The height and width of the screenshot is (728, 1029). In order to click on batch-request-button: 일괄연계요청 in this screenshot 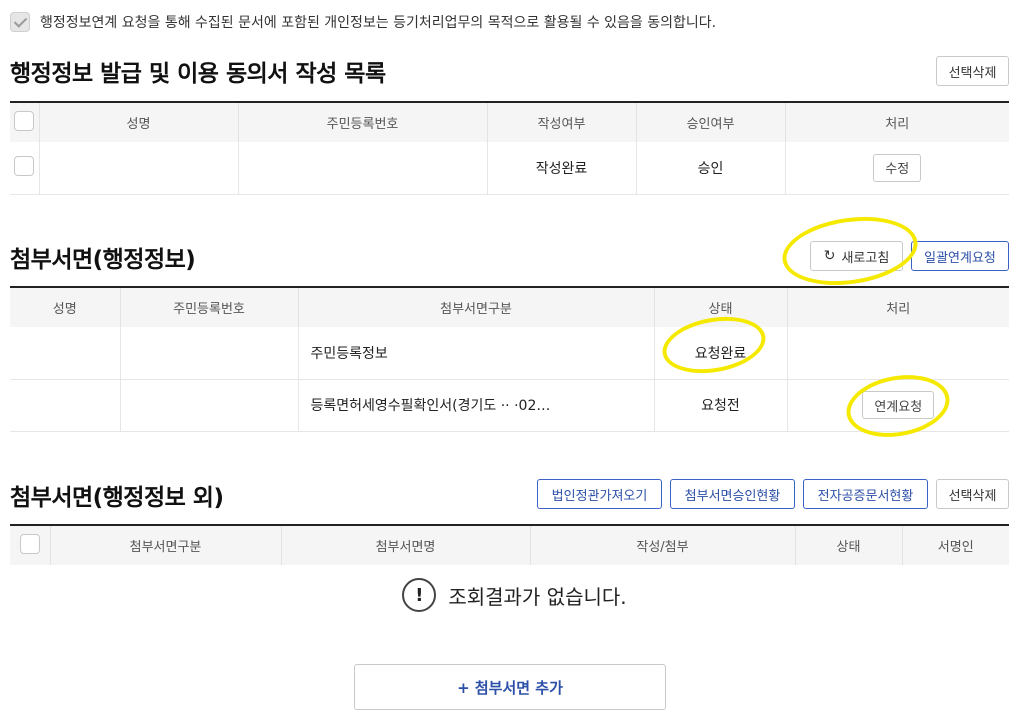, I will do `click(960, 256)`.